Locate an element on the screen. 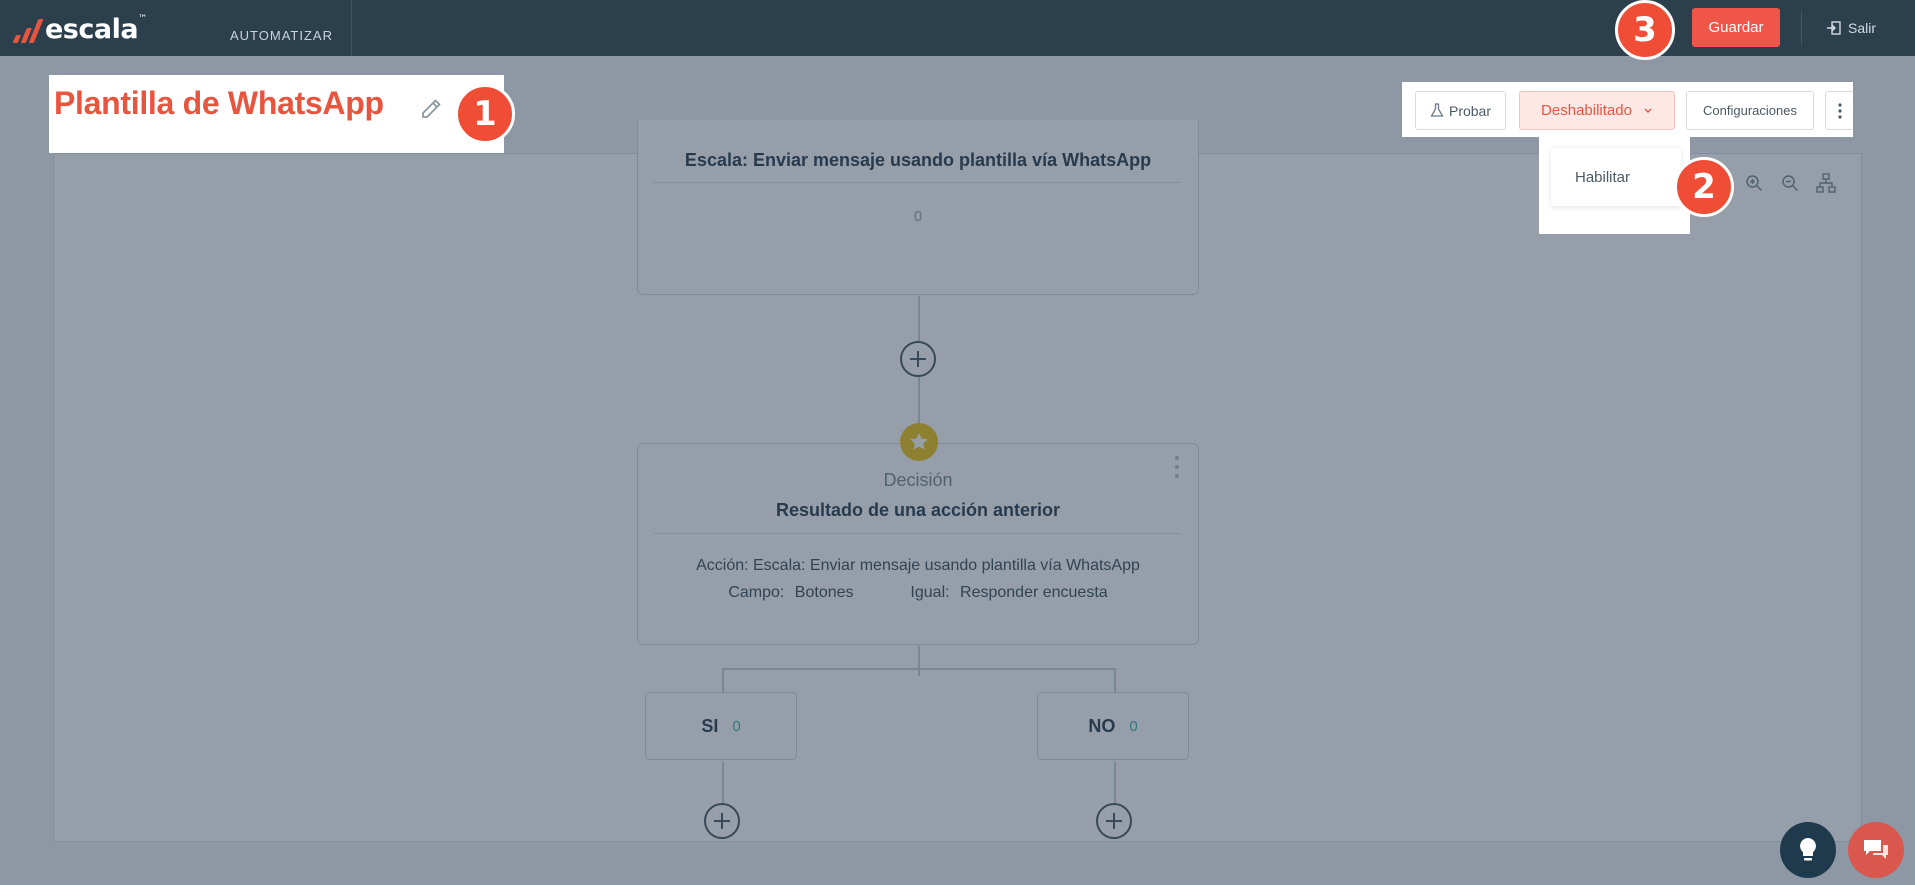 This screenshot has width=1915, height=885. flask-icon is located at coordinates (1437, 110).